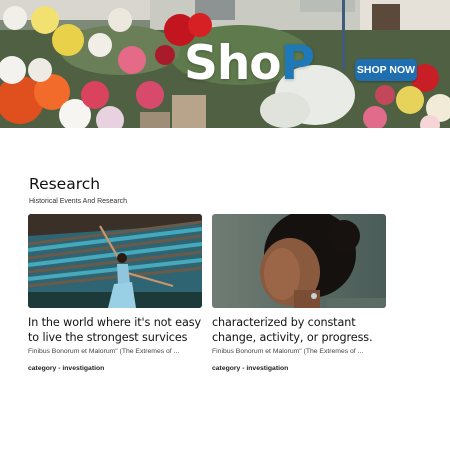 This screenshot has width=450, height=450. Describe the element at coordinates (115, 261) in the screenshot. I see `dancer-photo` at that location.